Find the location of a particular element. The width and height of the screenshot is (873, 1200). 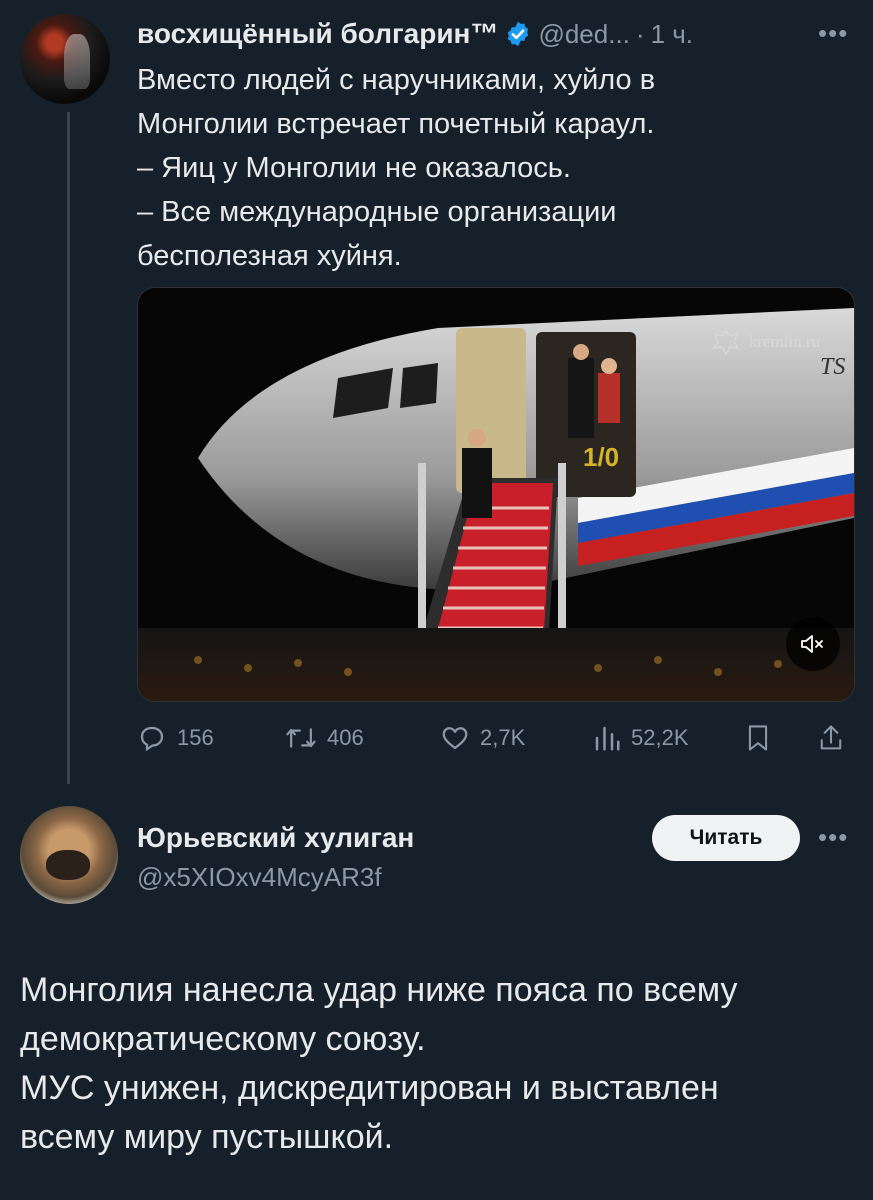

tweet-header: восхищённый болгарин™ @ded... · 1 ч. is located at coordinates (415, 34).